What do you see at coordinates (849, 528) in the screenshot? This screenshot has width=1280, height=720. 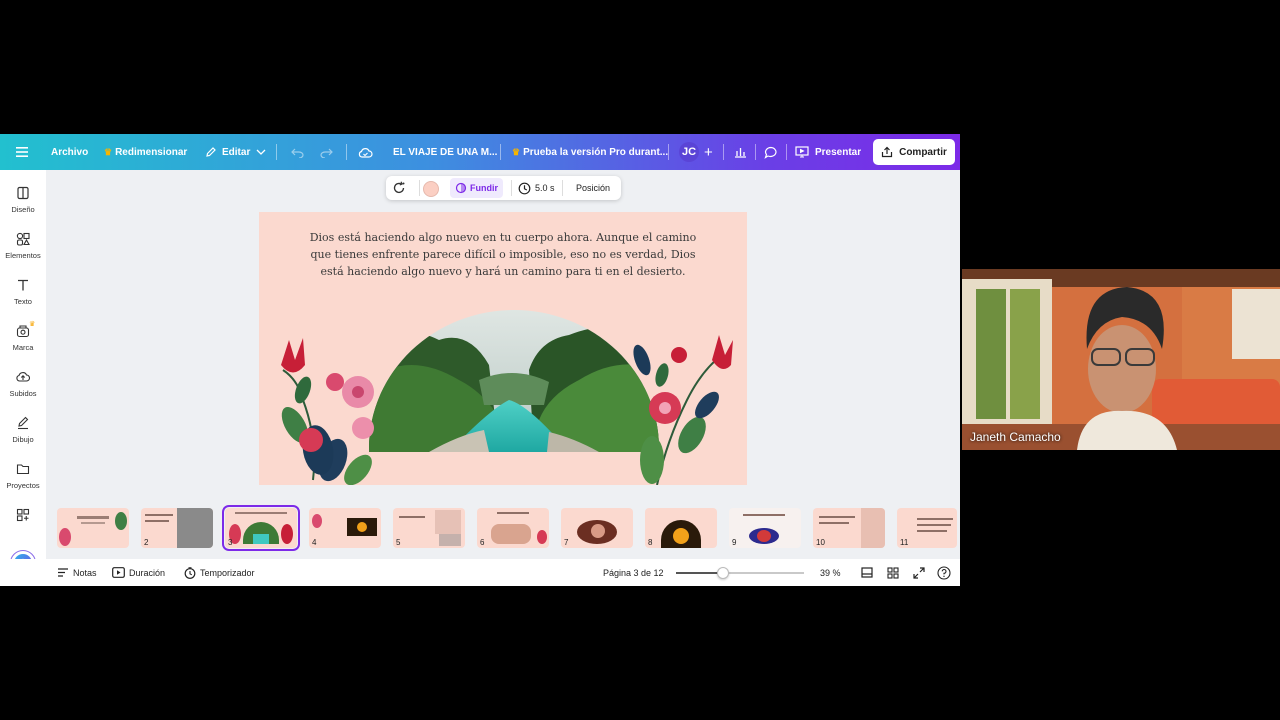 I see `page-thumbnail: 10` at bounding box center [849, 528].